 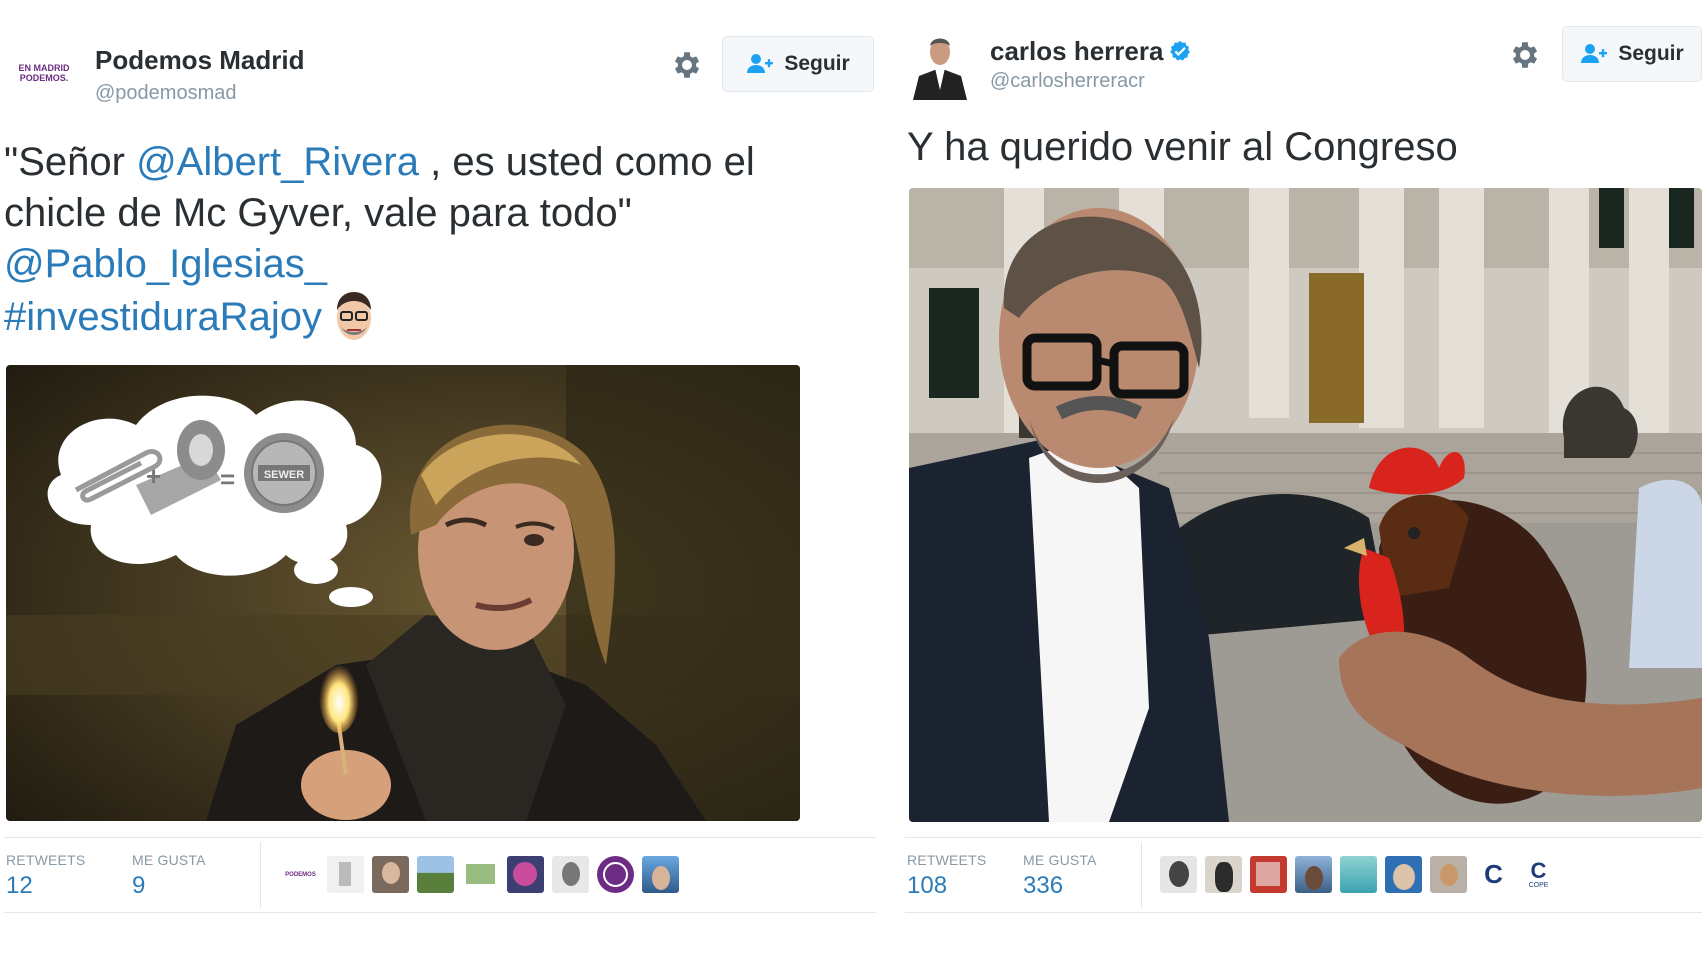 I want to click on retweets-stat: RETWEETS 108, so click(x=946, y=876).